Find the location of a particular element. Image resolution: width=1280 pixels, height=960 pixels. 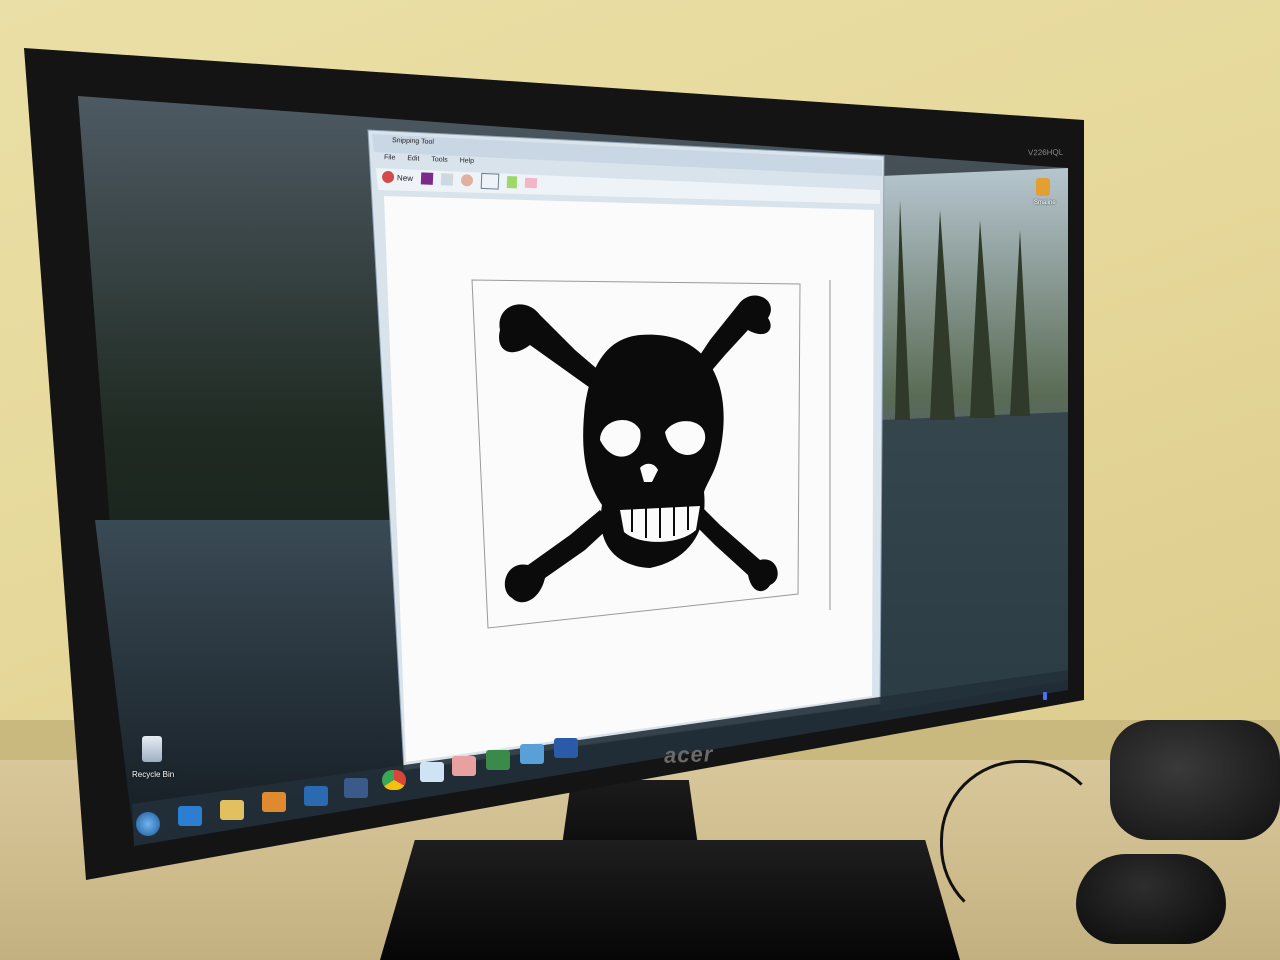

menu-edit: Edit is located at coordinates (413, 158).